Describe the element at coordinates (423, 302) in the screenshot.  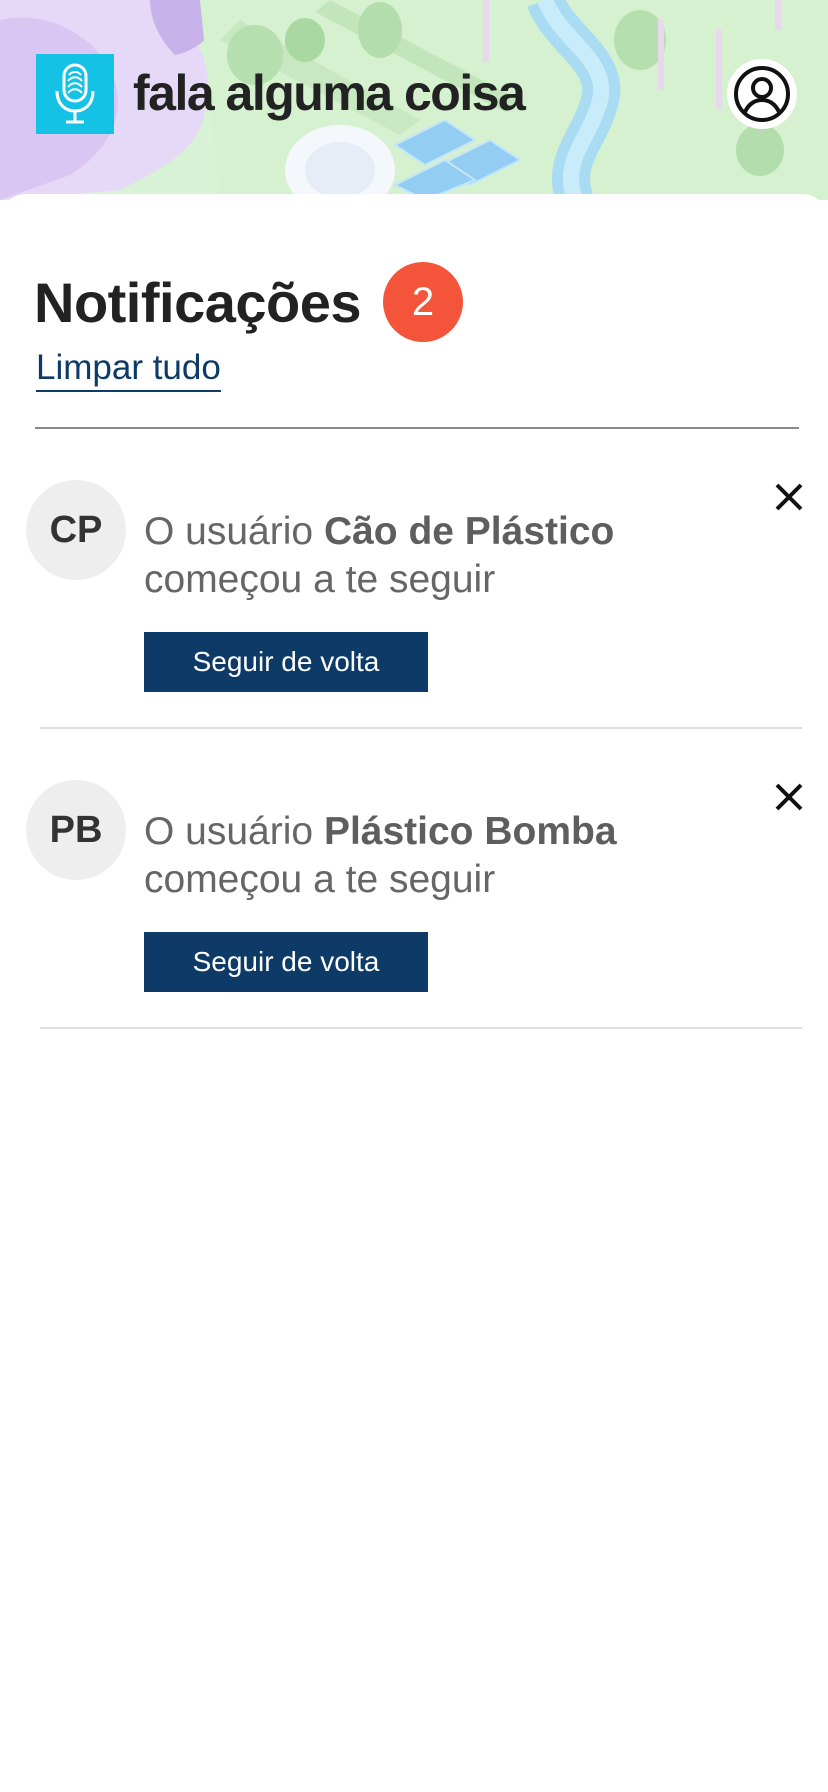
I see `notification-count-badge: 2` at that location.